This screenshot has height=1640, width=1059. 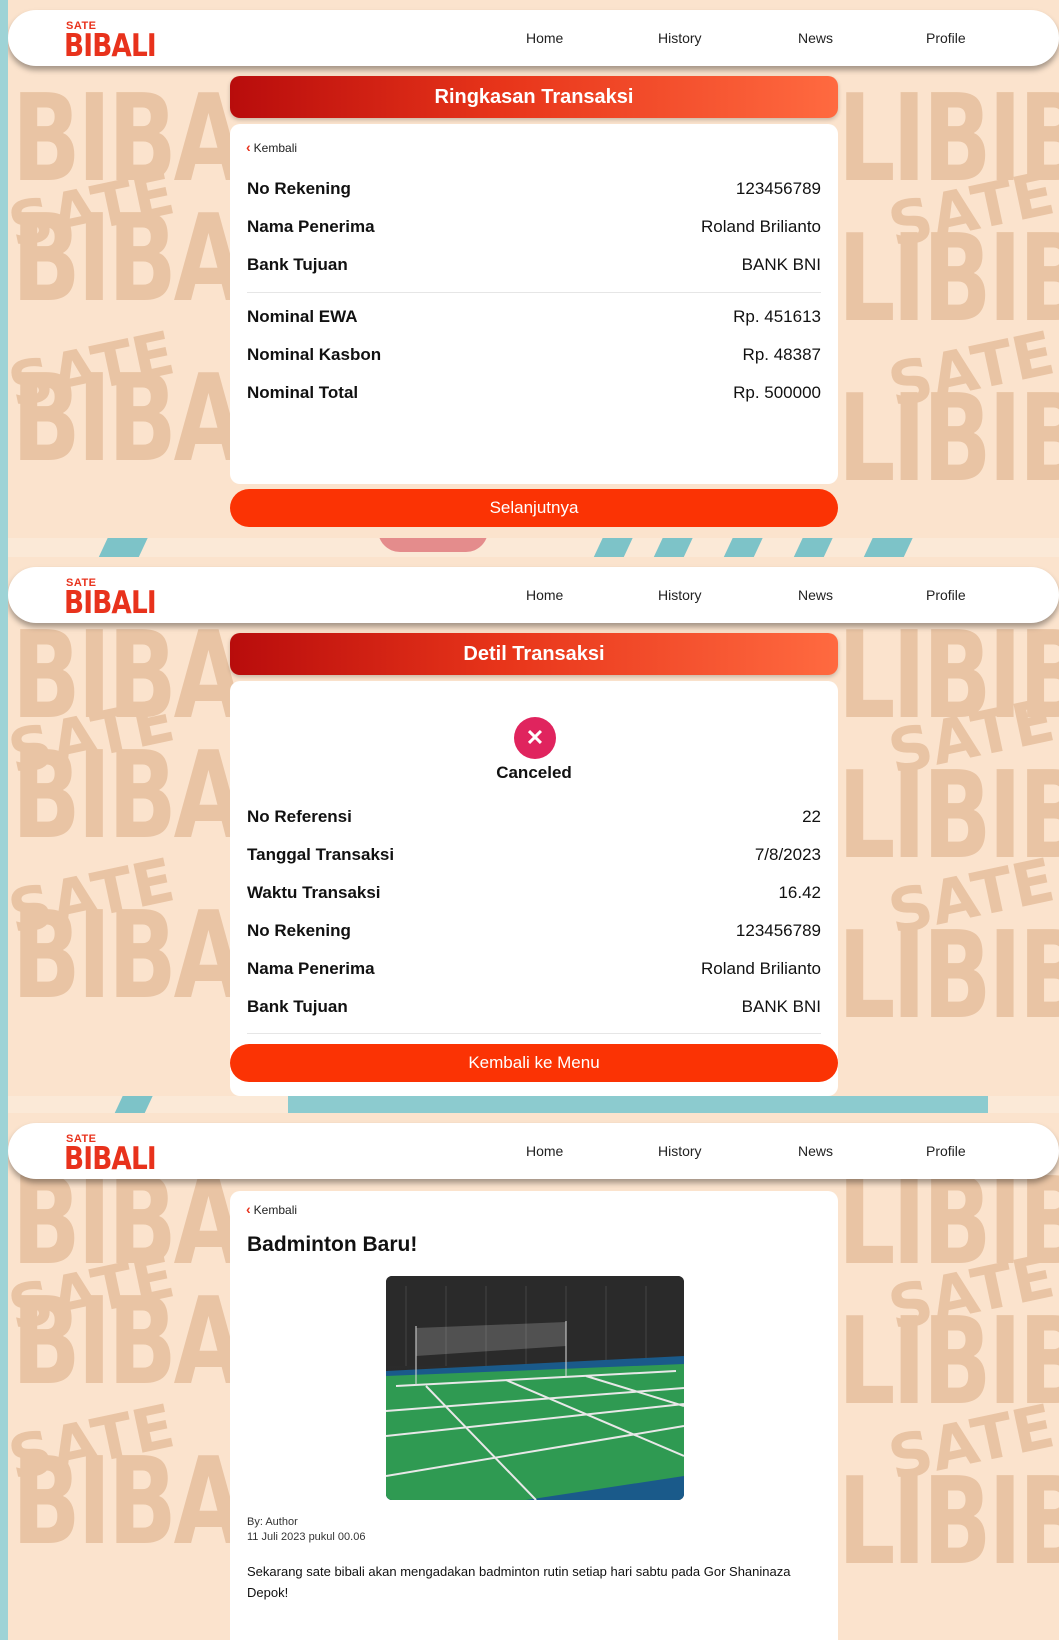 What do you see at coordinates (777, 392) in the screenshot?
I see `row-value: Rp. 500000` at bounding box center [777, 392].